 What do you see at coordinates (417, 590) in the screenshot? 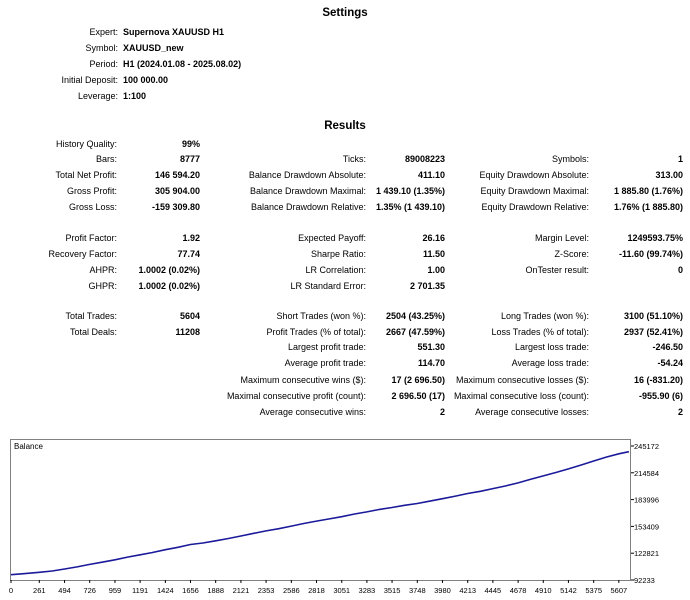
I see `x-tick-label: 3748` at bounding box center [417, 590].